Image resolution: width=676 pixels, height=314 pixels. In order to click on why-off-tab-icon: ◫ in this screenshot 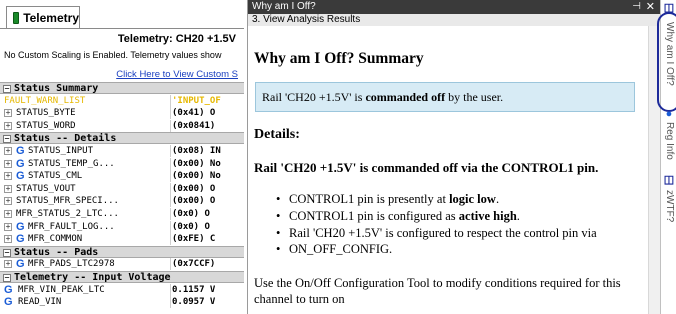, I will do `click(669, 8)`.